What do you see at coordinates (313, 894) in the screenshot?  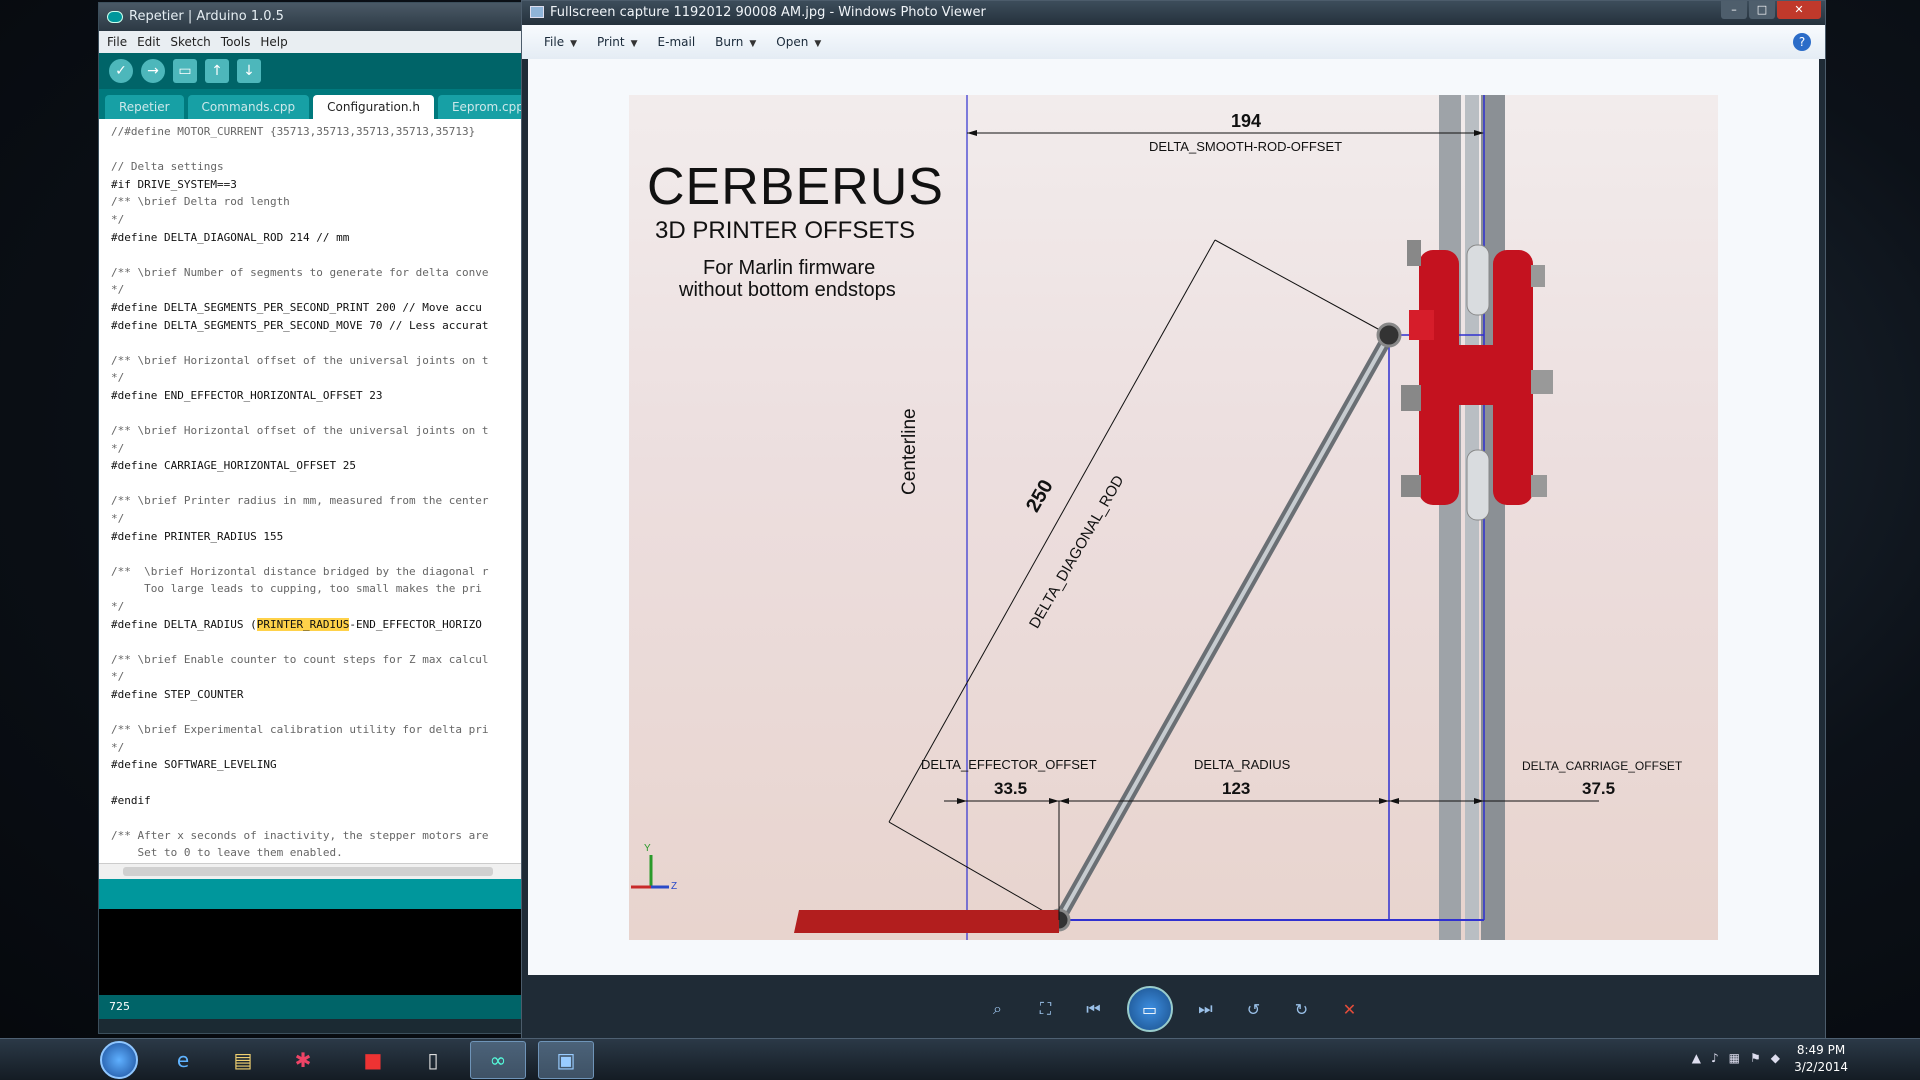 I see `arduino-status-bar` at bounding box center [313, 894].